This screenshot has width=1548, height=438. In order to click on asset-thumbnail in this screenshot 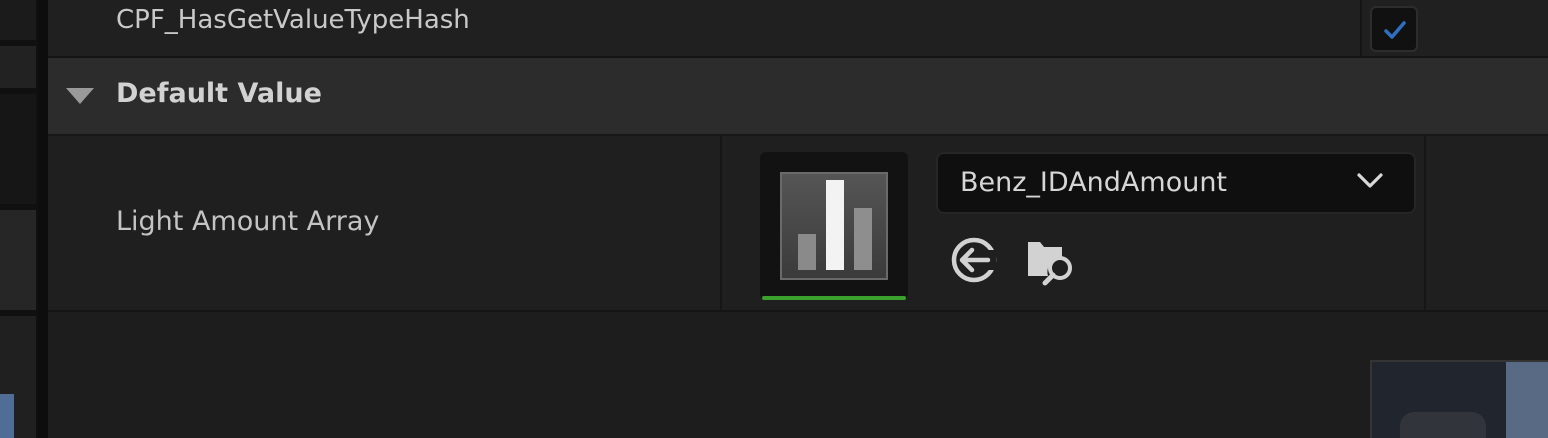, I will do `click(834, 226)`.